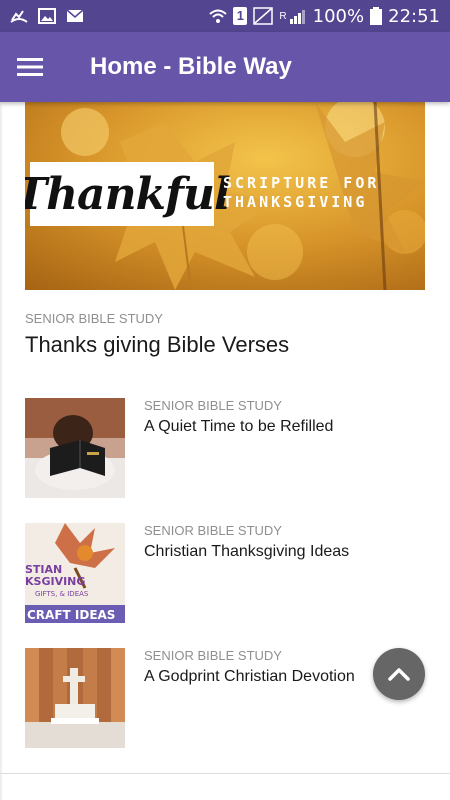 The height and width of the screenshot is (800, 450). I want to click on gallery-icon, so click(47, 16).